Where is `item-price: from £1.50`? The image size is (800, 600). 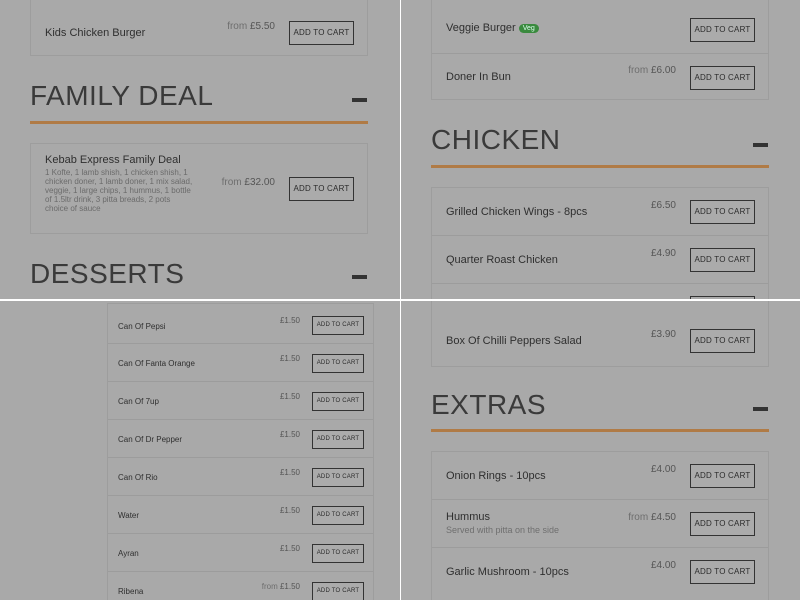 item-price: from £1.50 is located at coordinates (280, 586).